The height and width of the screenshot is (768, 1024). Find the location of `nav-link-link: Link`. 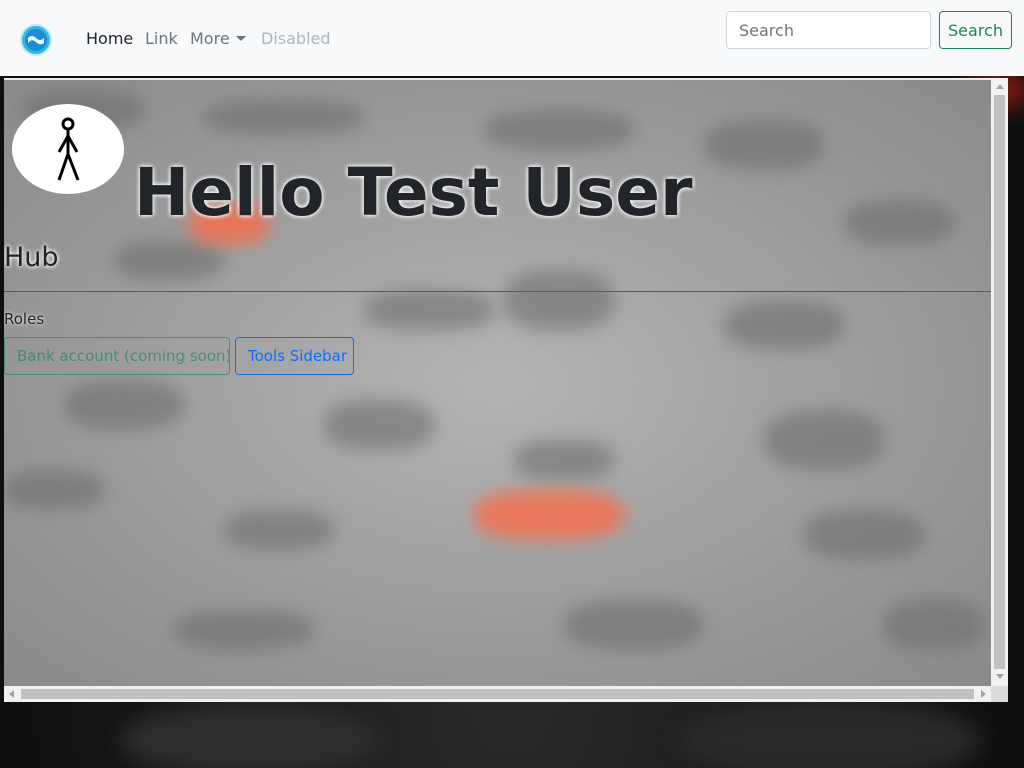

nav-link-link: Link is located at coordinates (161, 39).